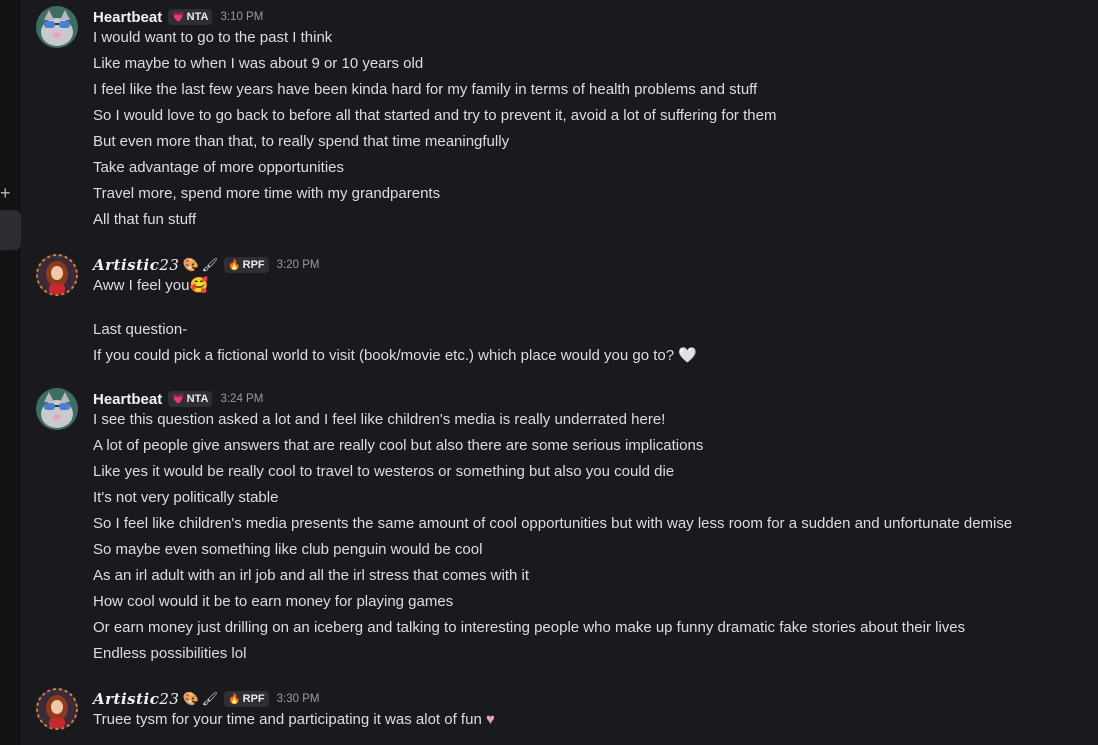  What do you see at coordinates (298, 265) in the screenshot?
I see `timestamp: 3:20 PM` at bounding box center [298, 265].